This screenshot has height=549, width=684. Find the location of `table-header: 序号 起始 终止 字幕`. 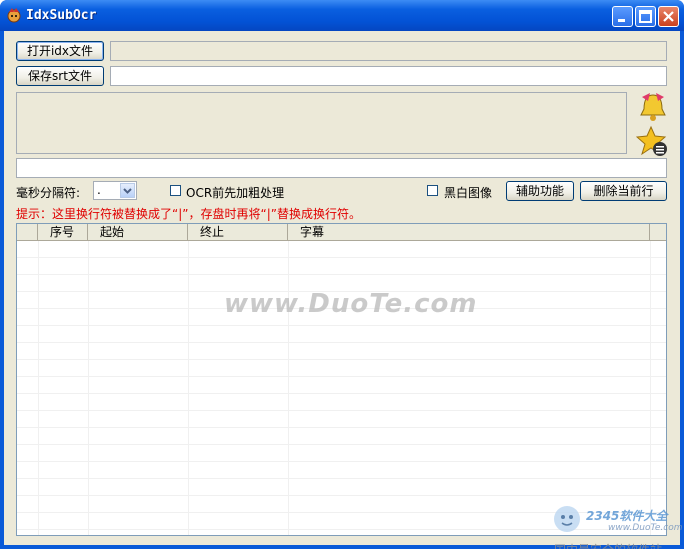

table-header: 序号 起始 终止 字幕 is located at coordinates (341, 232).